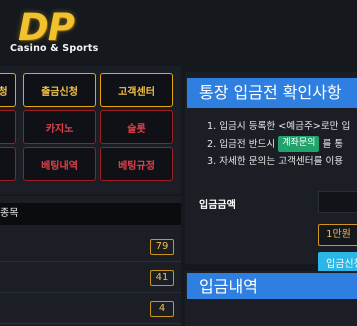 The width and height of the screenshot is (357, 326). I want to click on brand-logo: DP Casino & Sports, so click(53, 33).